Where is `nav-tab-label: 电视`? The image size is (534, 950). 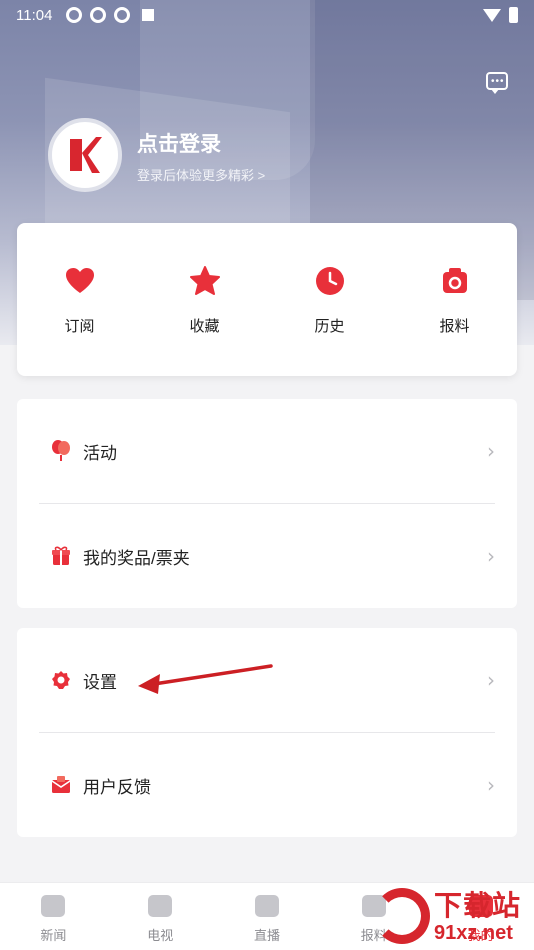
nav-tab-label: 电视 is located at coordinates (160, 935).